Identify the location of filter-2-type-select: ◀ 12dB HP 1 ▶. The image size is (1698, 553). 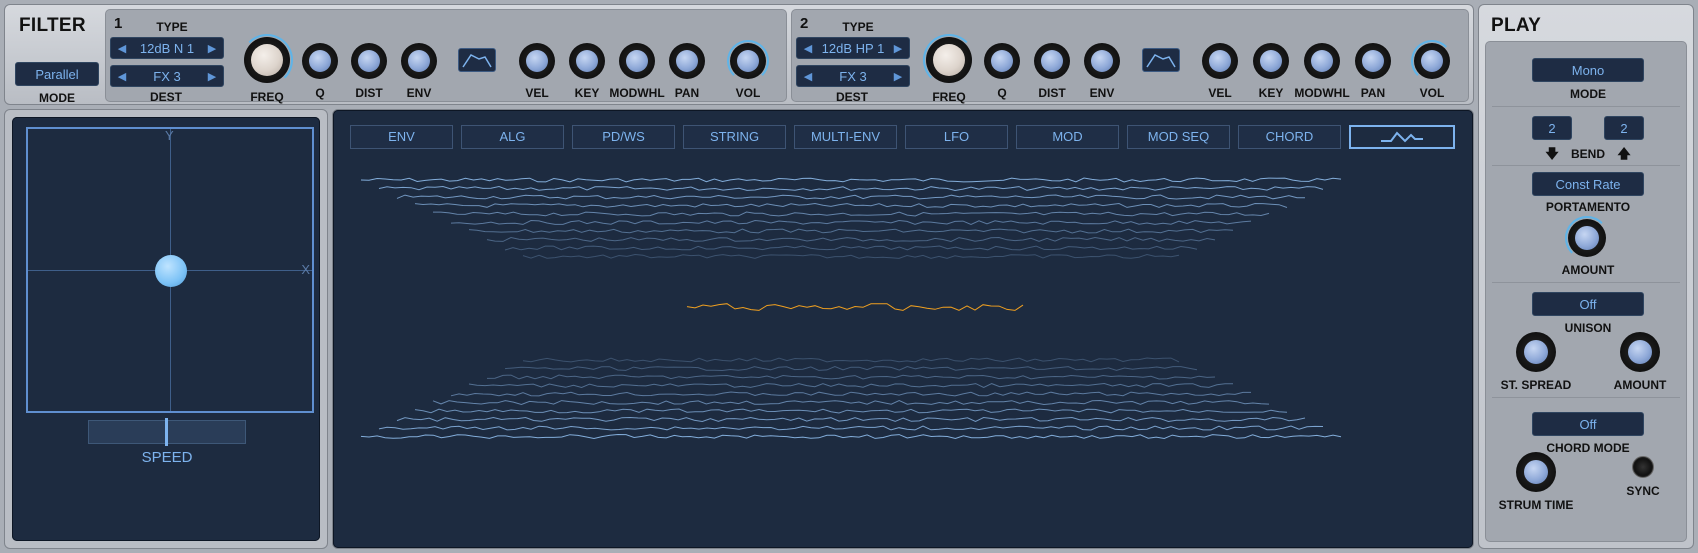
(853, 48).